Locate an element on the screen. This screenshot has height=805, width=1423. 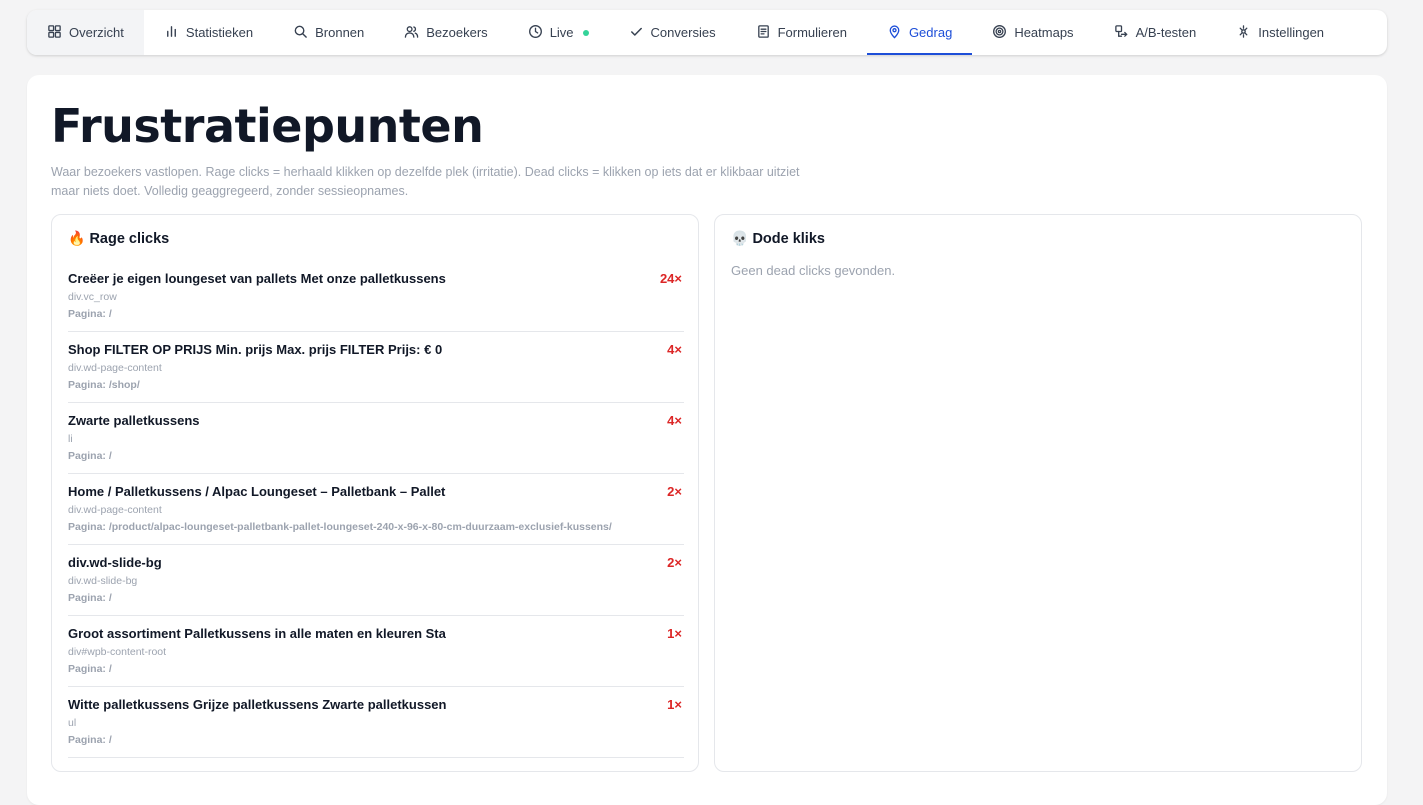
tab-live: Live is located at coordinates (558, 32).